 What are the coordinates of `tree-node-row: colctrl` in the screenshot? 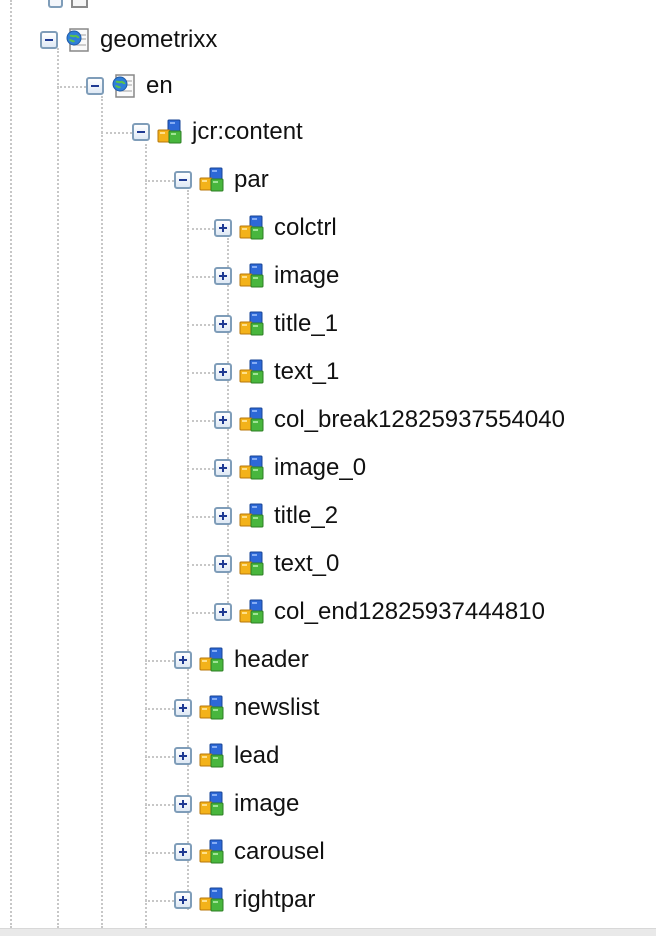 It's located at (275, 228).